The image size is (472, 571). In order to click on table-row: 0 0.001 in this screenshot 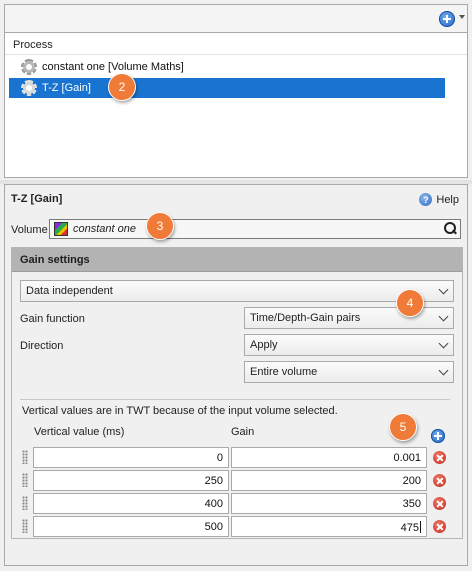, I will do `click(234, 457)`.